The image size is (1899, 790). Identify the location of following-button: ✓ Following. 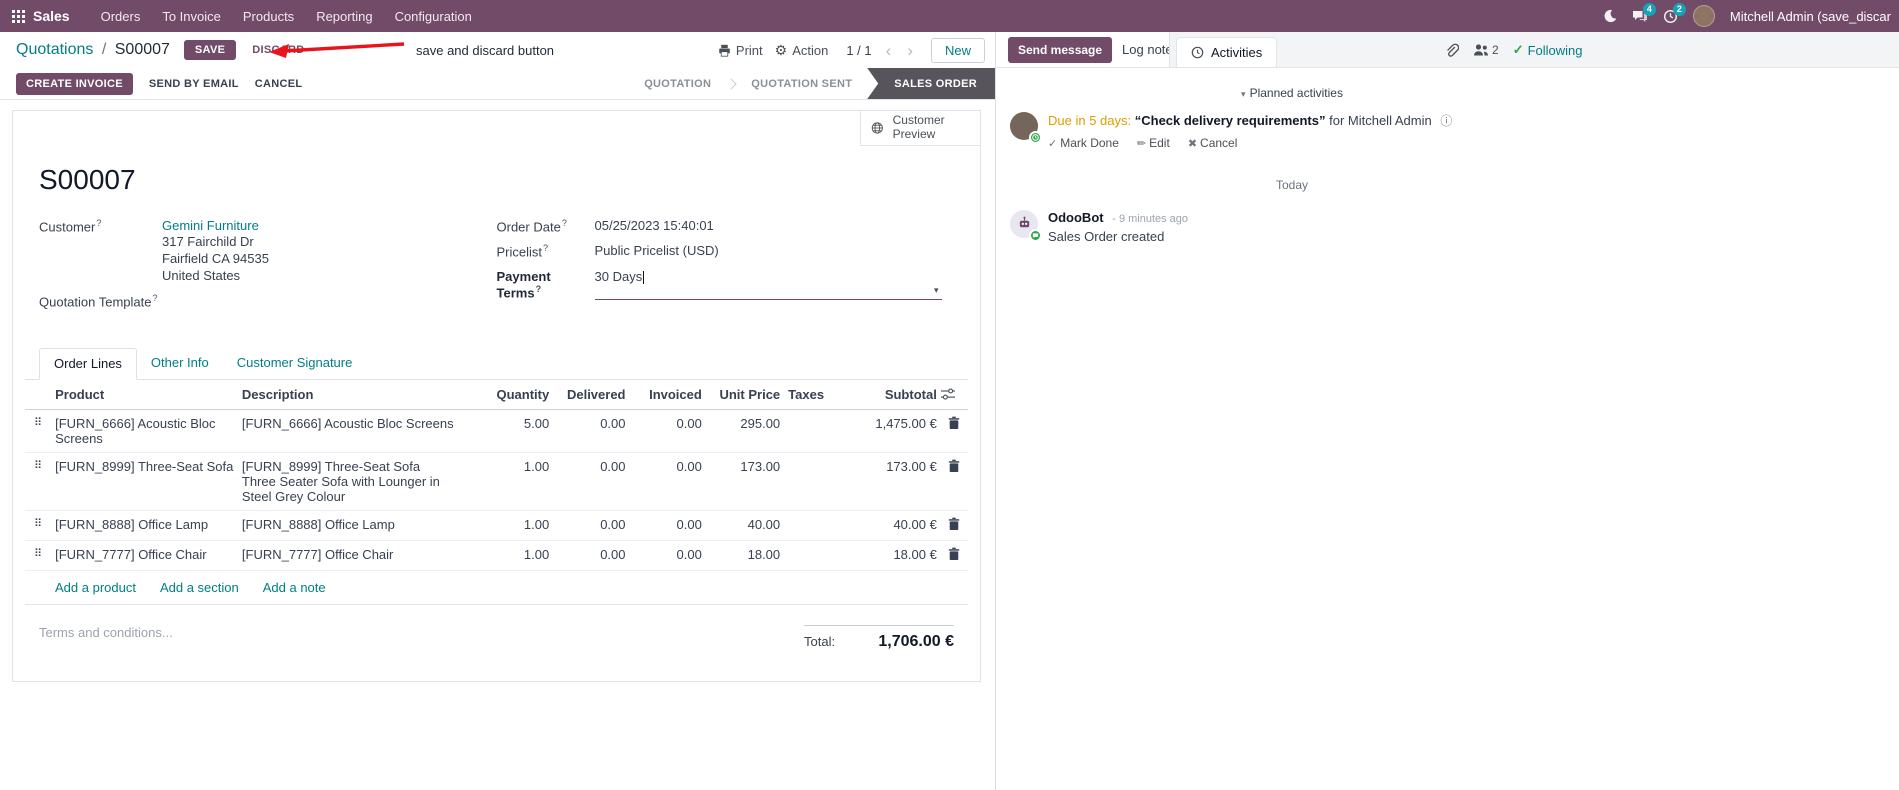
(1548, 50).